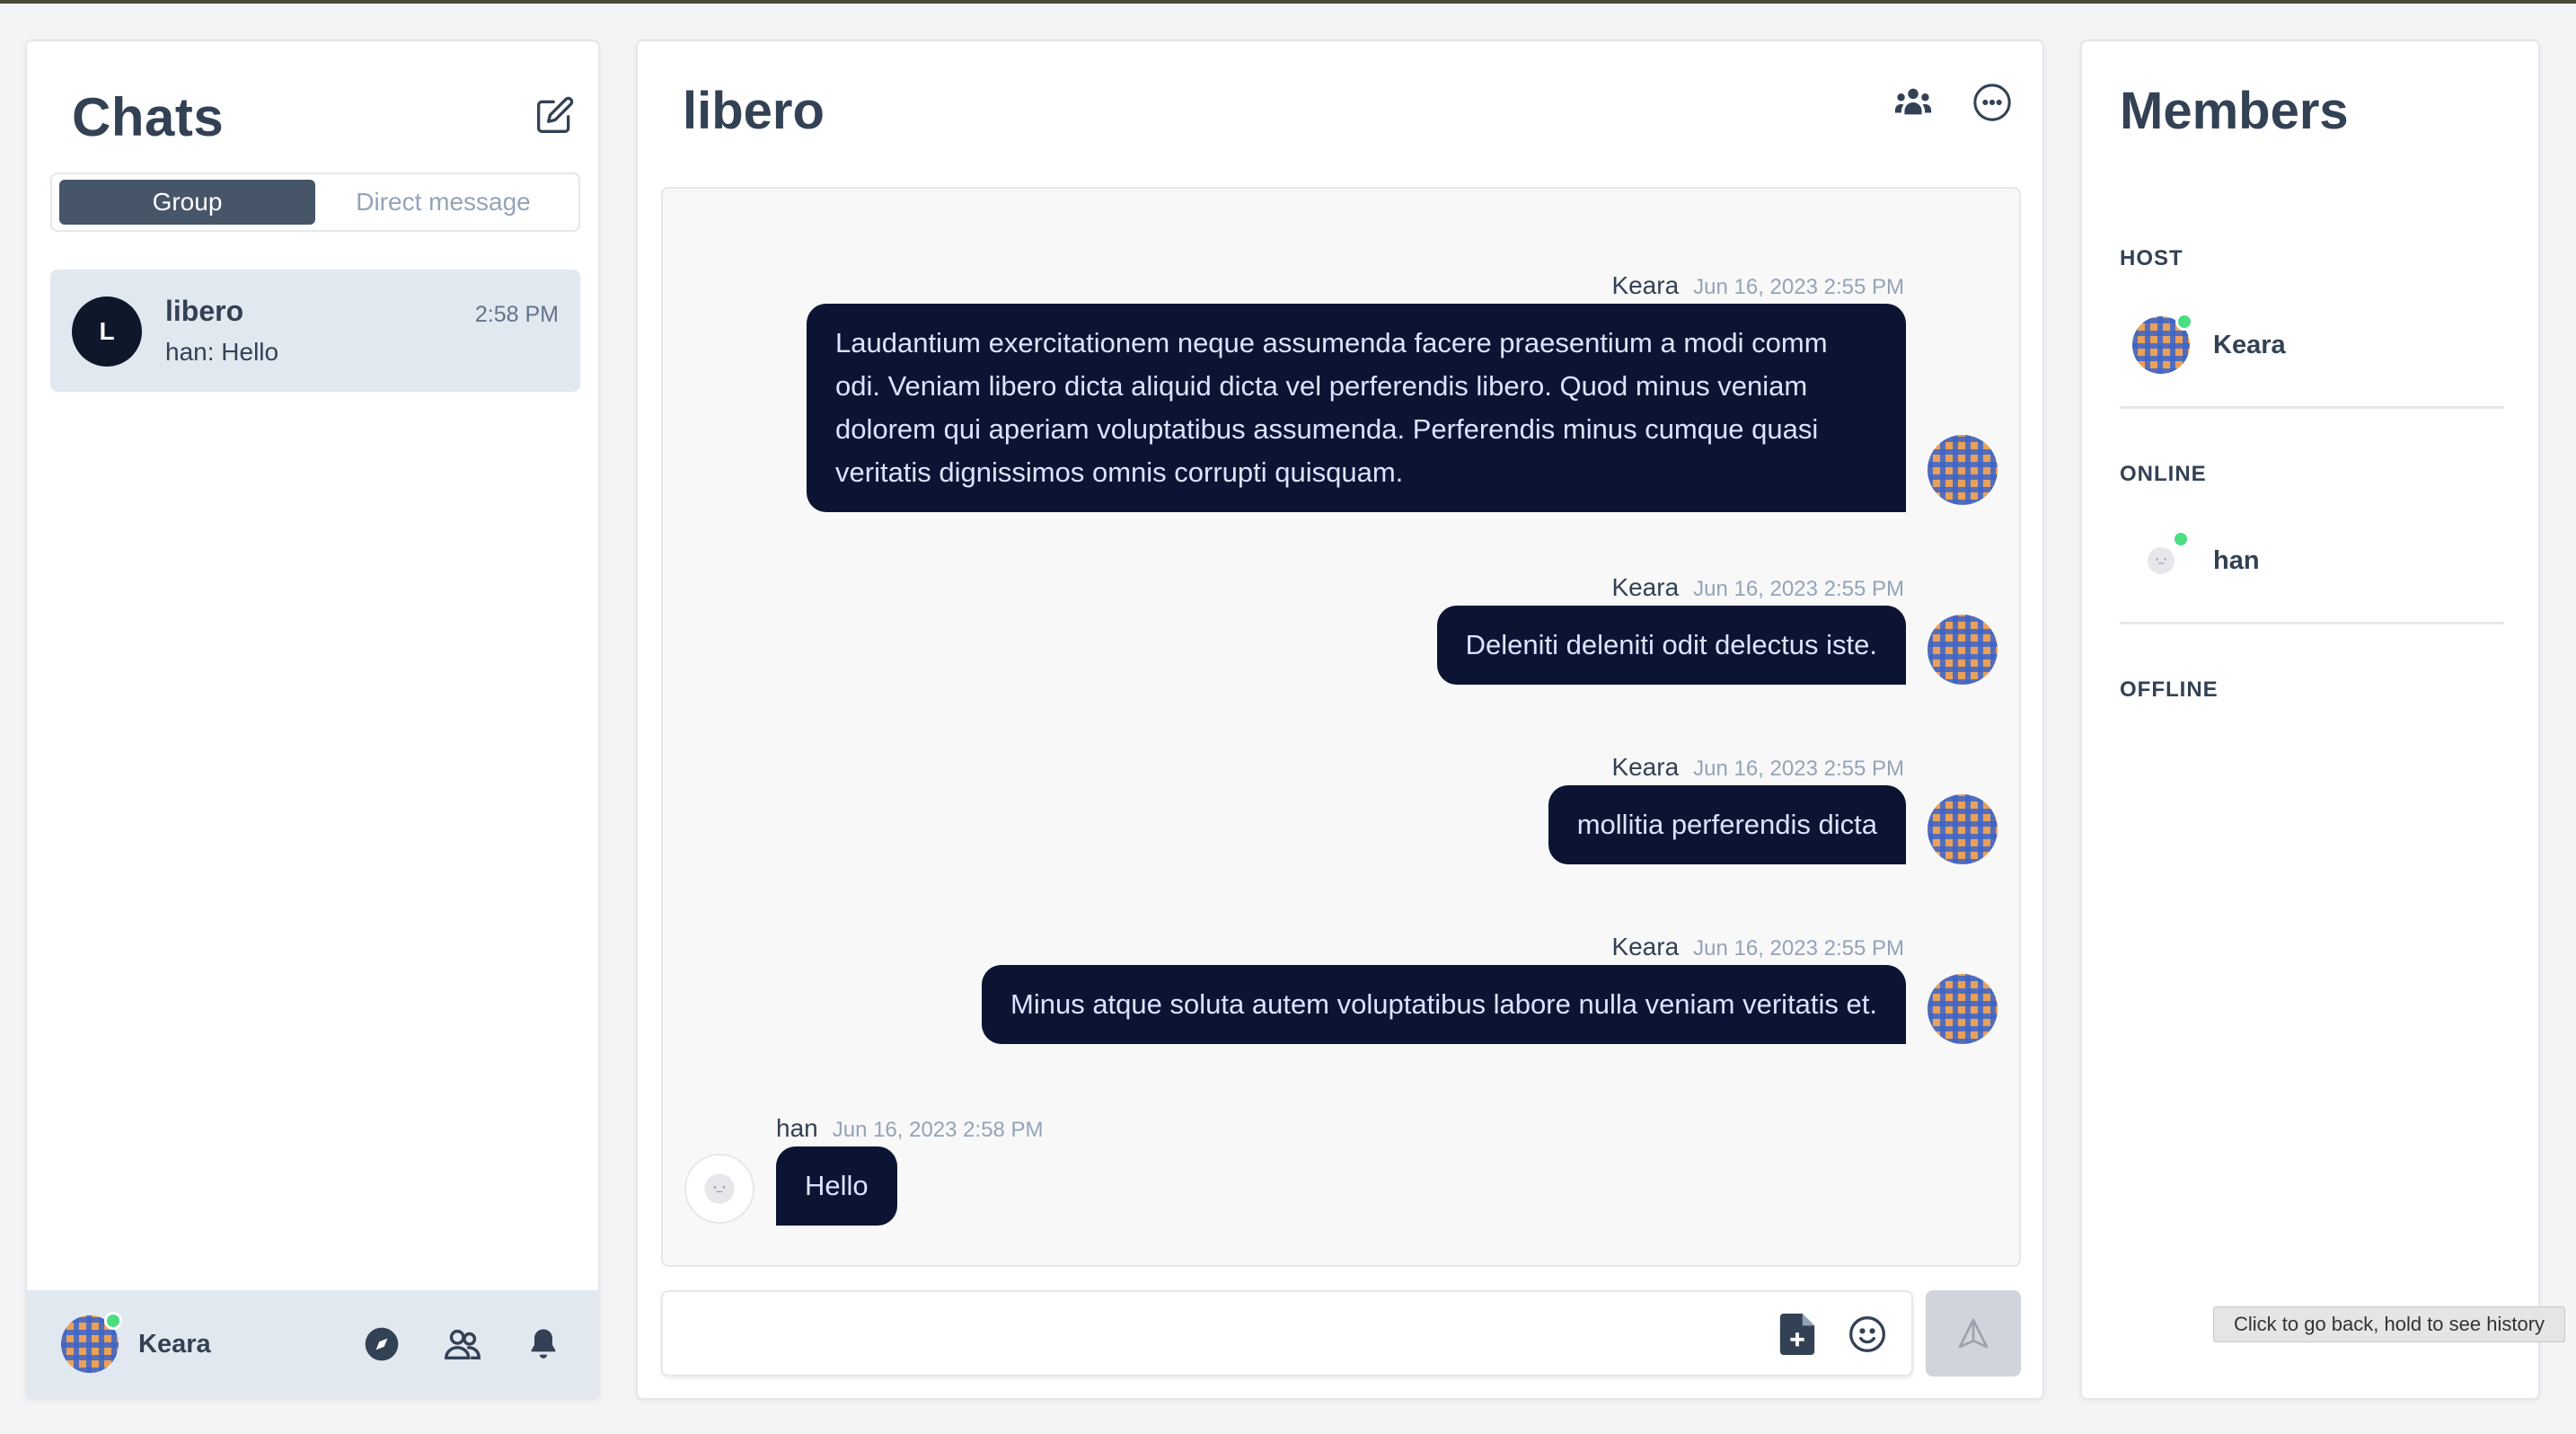 This screenshot has width=2576, height=1434. What do you see at coordinates (204, 311) in the screenshot?
I see `chat-name: libero` at bounding box center [204, 311].